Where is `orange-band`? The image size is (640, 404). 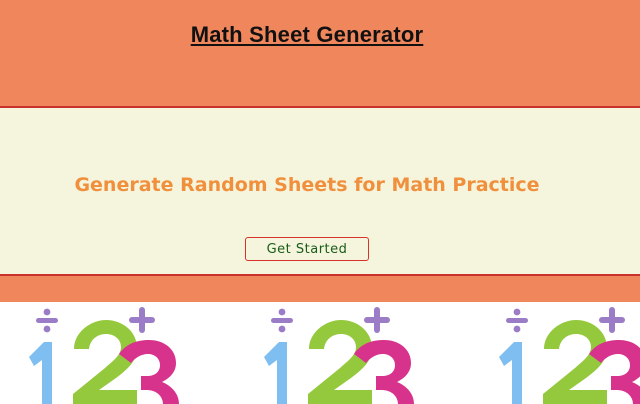
orange-band is located at coordinates (320, 289).